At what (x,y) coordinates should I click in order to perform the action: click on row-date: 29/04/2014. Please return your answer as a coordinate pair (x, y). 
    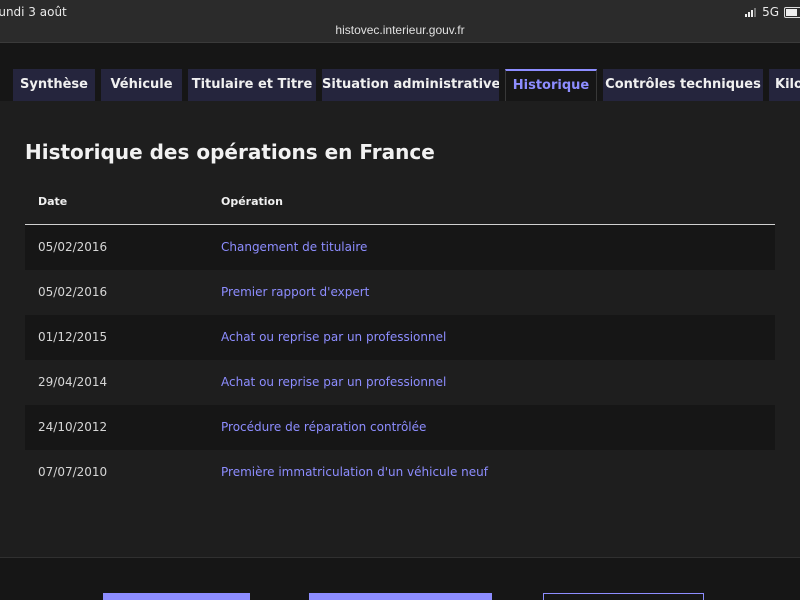
    Looking at the image, I should click on (73, 382).